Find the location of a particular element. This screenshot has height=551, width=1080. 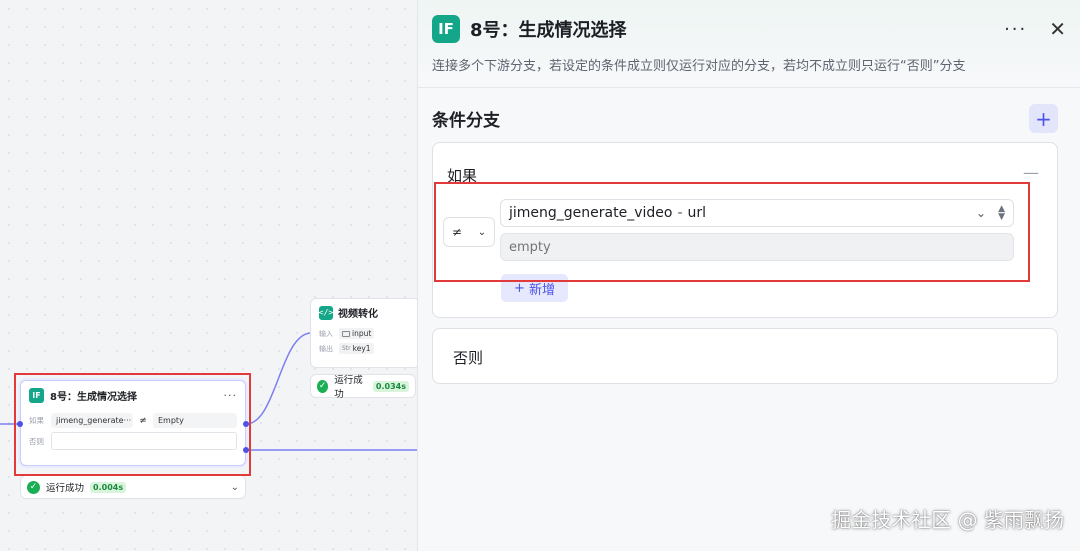

plus-icon: + is located at coordinates (519, 288).